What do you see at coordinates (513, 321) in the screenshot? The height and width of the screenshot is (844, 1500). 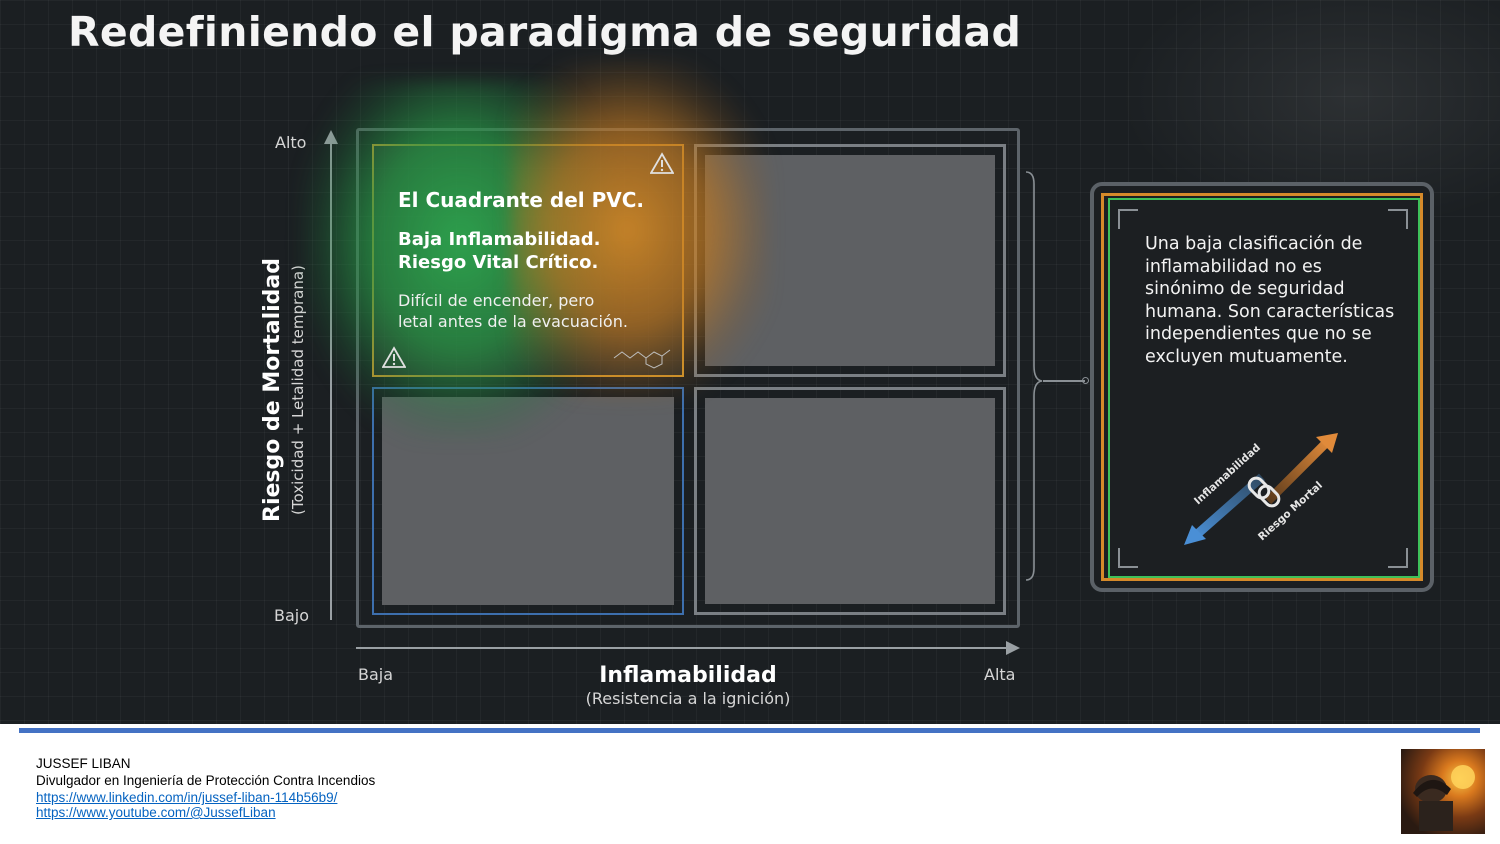 I see `pvc-description-line-2: letal antes de la evacuación.` at bounding box center [513, 321].